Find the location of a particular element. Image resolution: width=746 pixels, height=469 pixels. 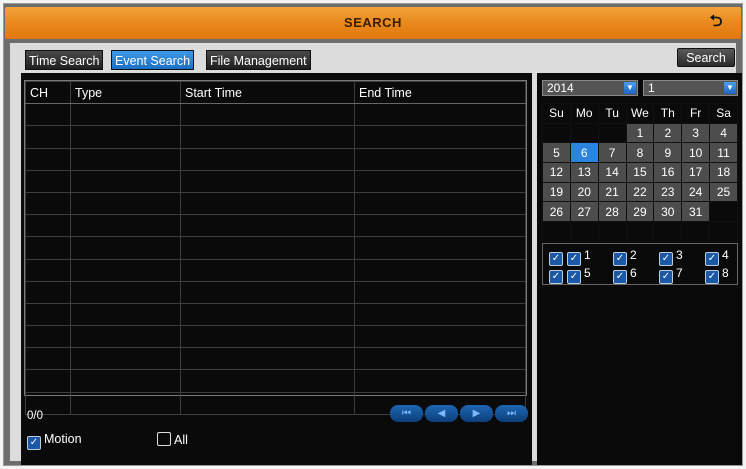

weekday-label: Th is located at coordinates (668, 113).